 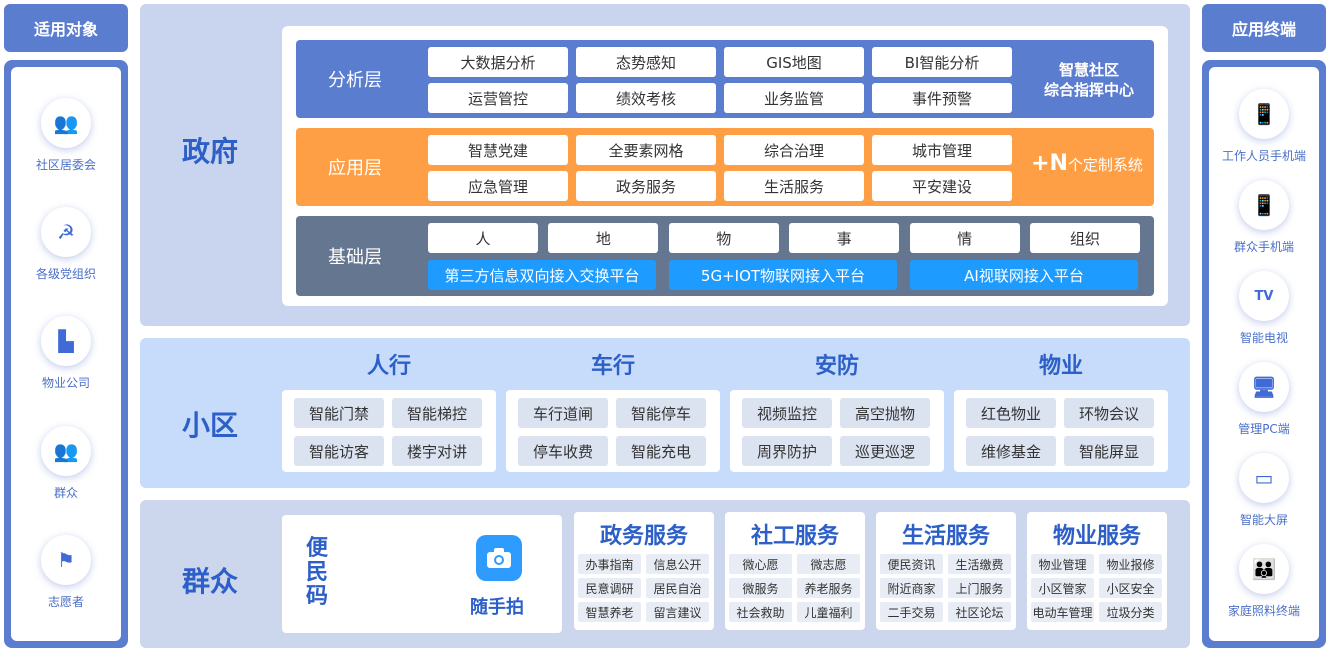 I want to click on government-title: 政府, so click(x=210, y=151).